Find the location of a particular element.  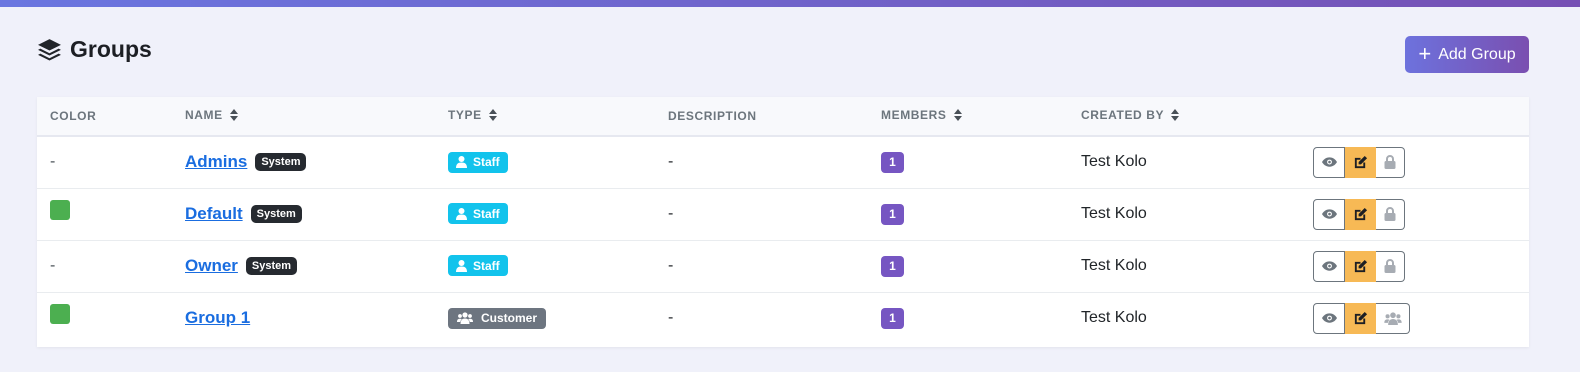

table-row: Group 1 Customer - 1 Test Kolo is located at coordinates (783, 318).